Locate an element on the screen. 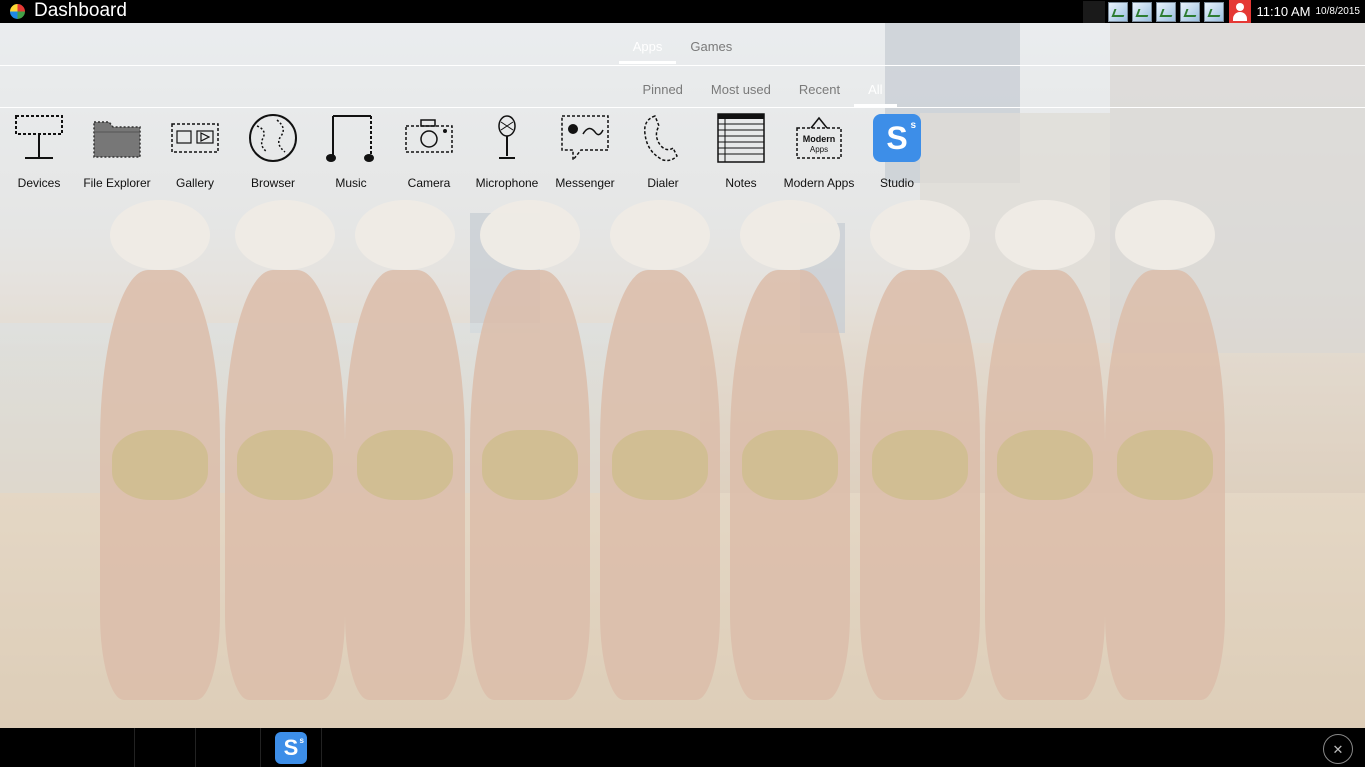 The image size is (1365, 767). taskbar-studio-letter: S is located at coordinates (291, 747).